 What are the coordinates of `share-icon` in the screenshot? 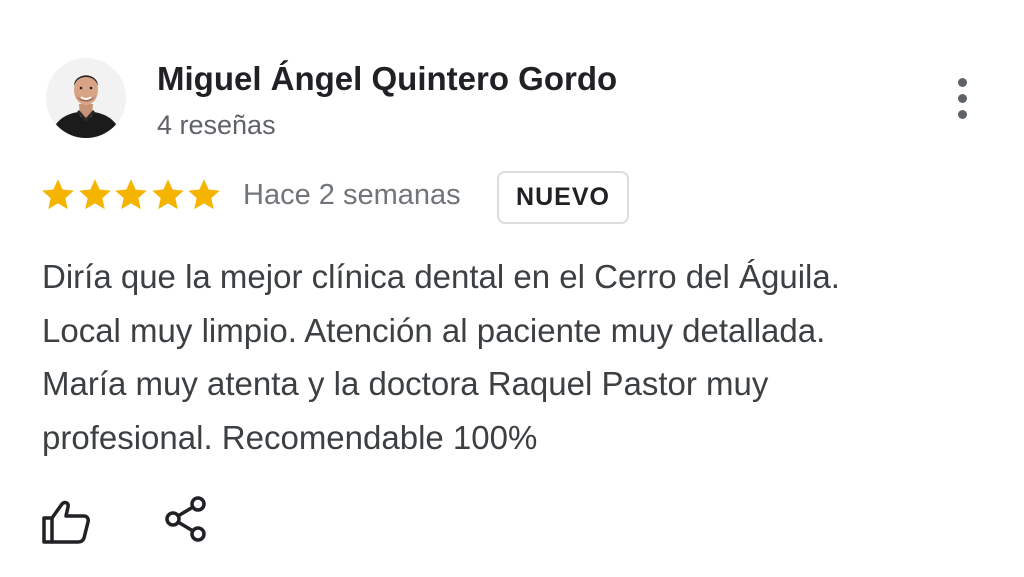 It's located at (185, 519).